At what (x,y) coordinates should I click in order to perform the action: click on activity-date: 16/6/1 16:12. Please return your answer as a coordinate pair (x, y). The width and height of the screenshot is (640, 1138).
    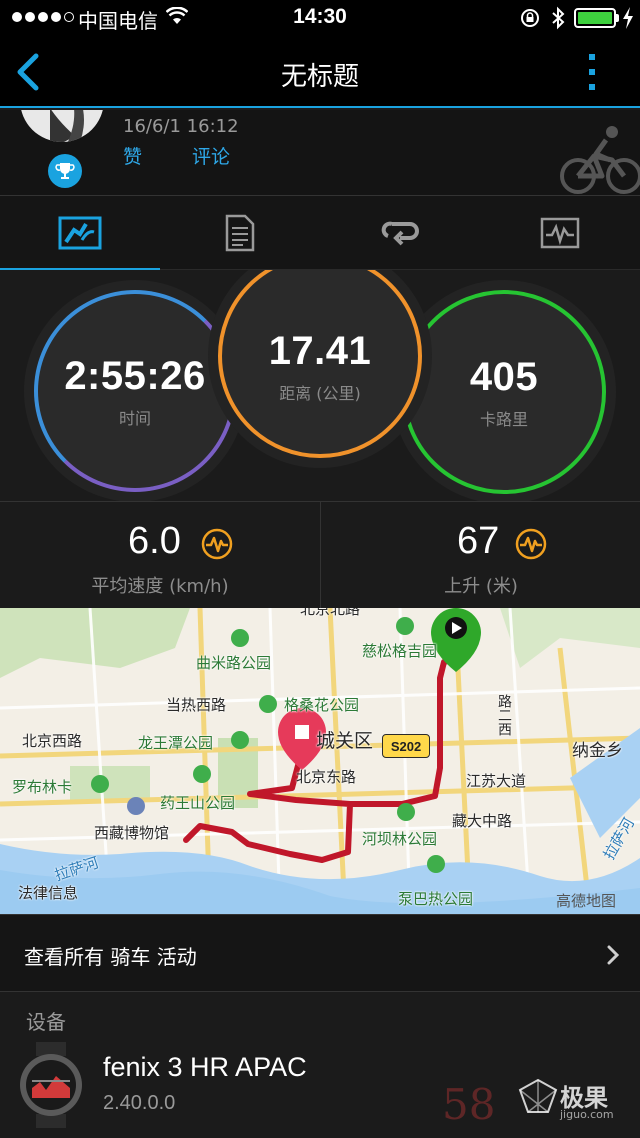
    Looking at the image, I should click on (181, 126).